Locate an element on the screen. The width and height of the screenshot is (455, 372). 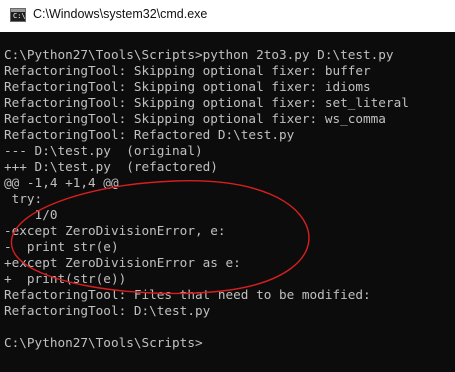
title-bar: C:\ C:\Windows\system32\cmd.exe is located at coordinates (227, 16).